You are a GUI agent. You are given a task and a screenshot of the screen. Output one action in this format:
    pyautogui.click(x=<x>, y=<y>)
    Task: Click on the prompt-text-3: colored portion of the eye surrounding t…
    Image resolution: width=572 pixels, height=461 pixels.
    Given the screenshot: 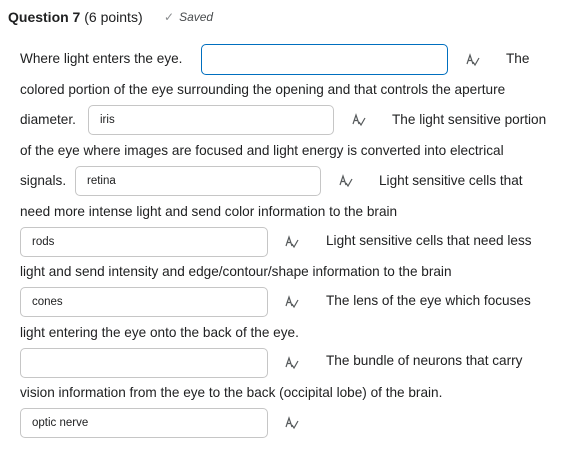 What is the action you would take?
    pyautogui.click(x=263, y=89)
    